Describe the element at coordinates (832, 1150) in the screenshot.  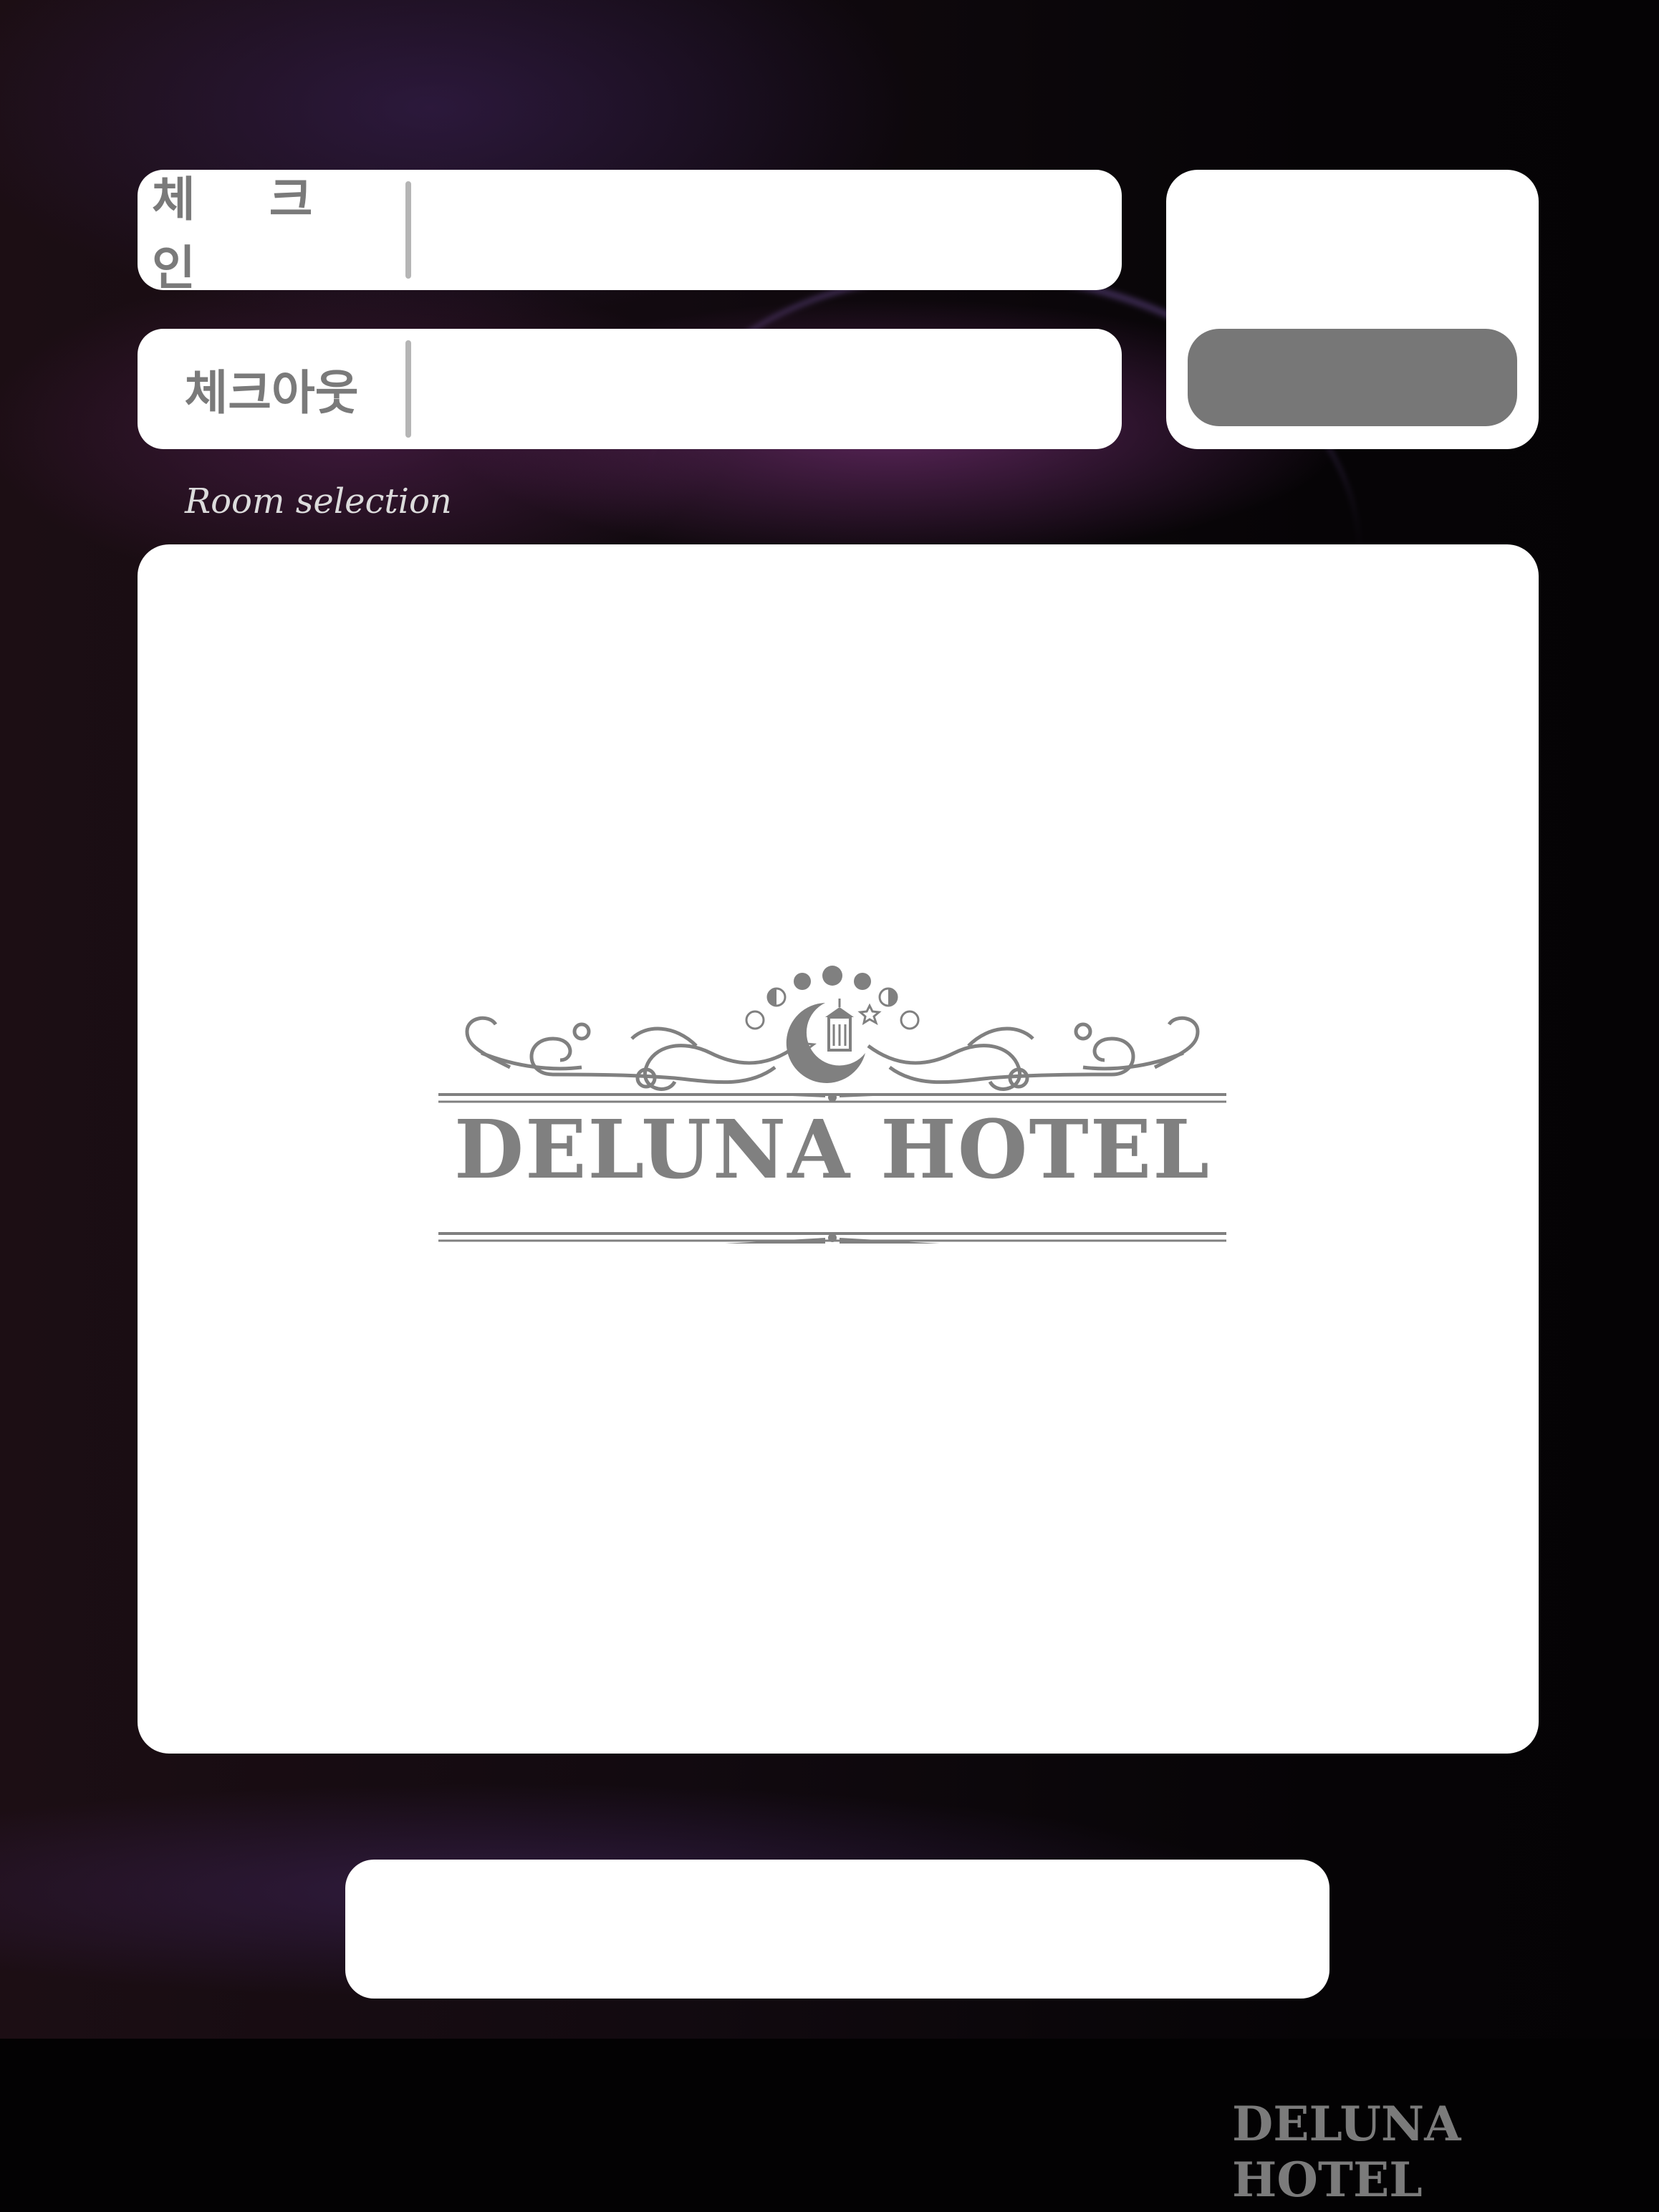
I see `logo-text: DELUNA HOTEL` at that location.